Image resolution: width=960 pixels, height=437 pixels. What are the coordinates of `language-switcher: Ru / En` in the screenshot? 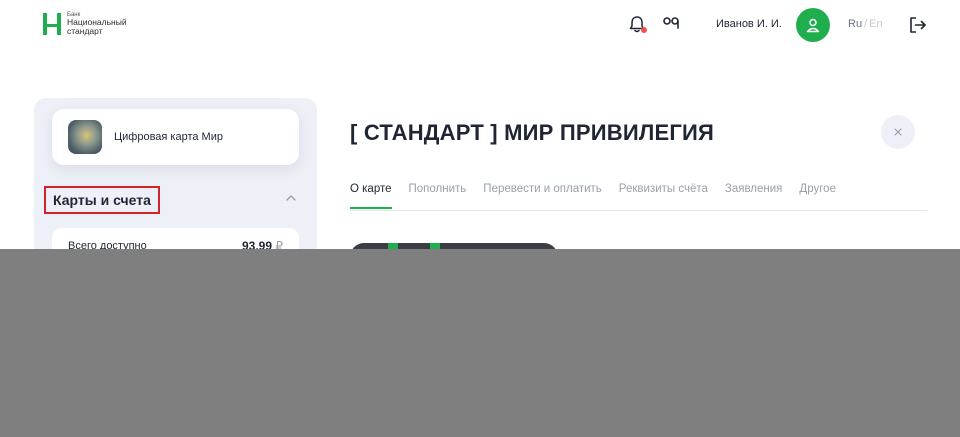 It's located at (865, 24).